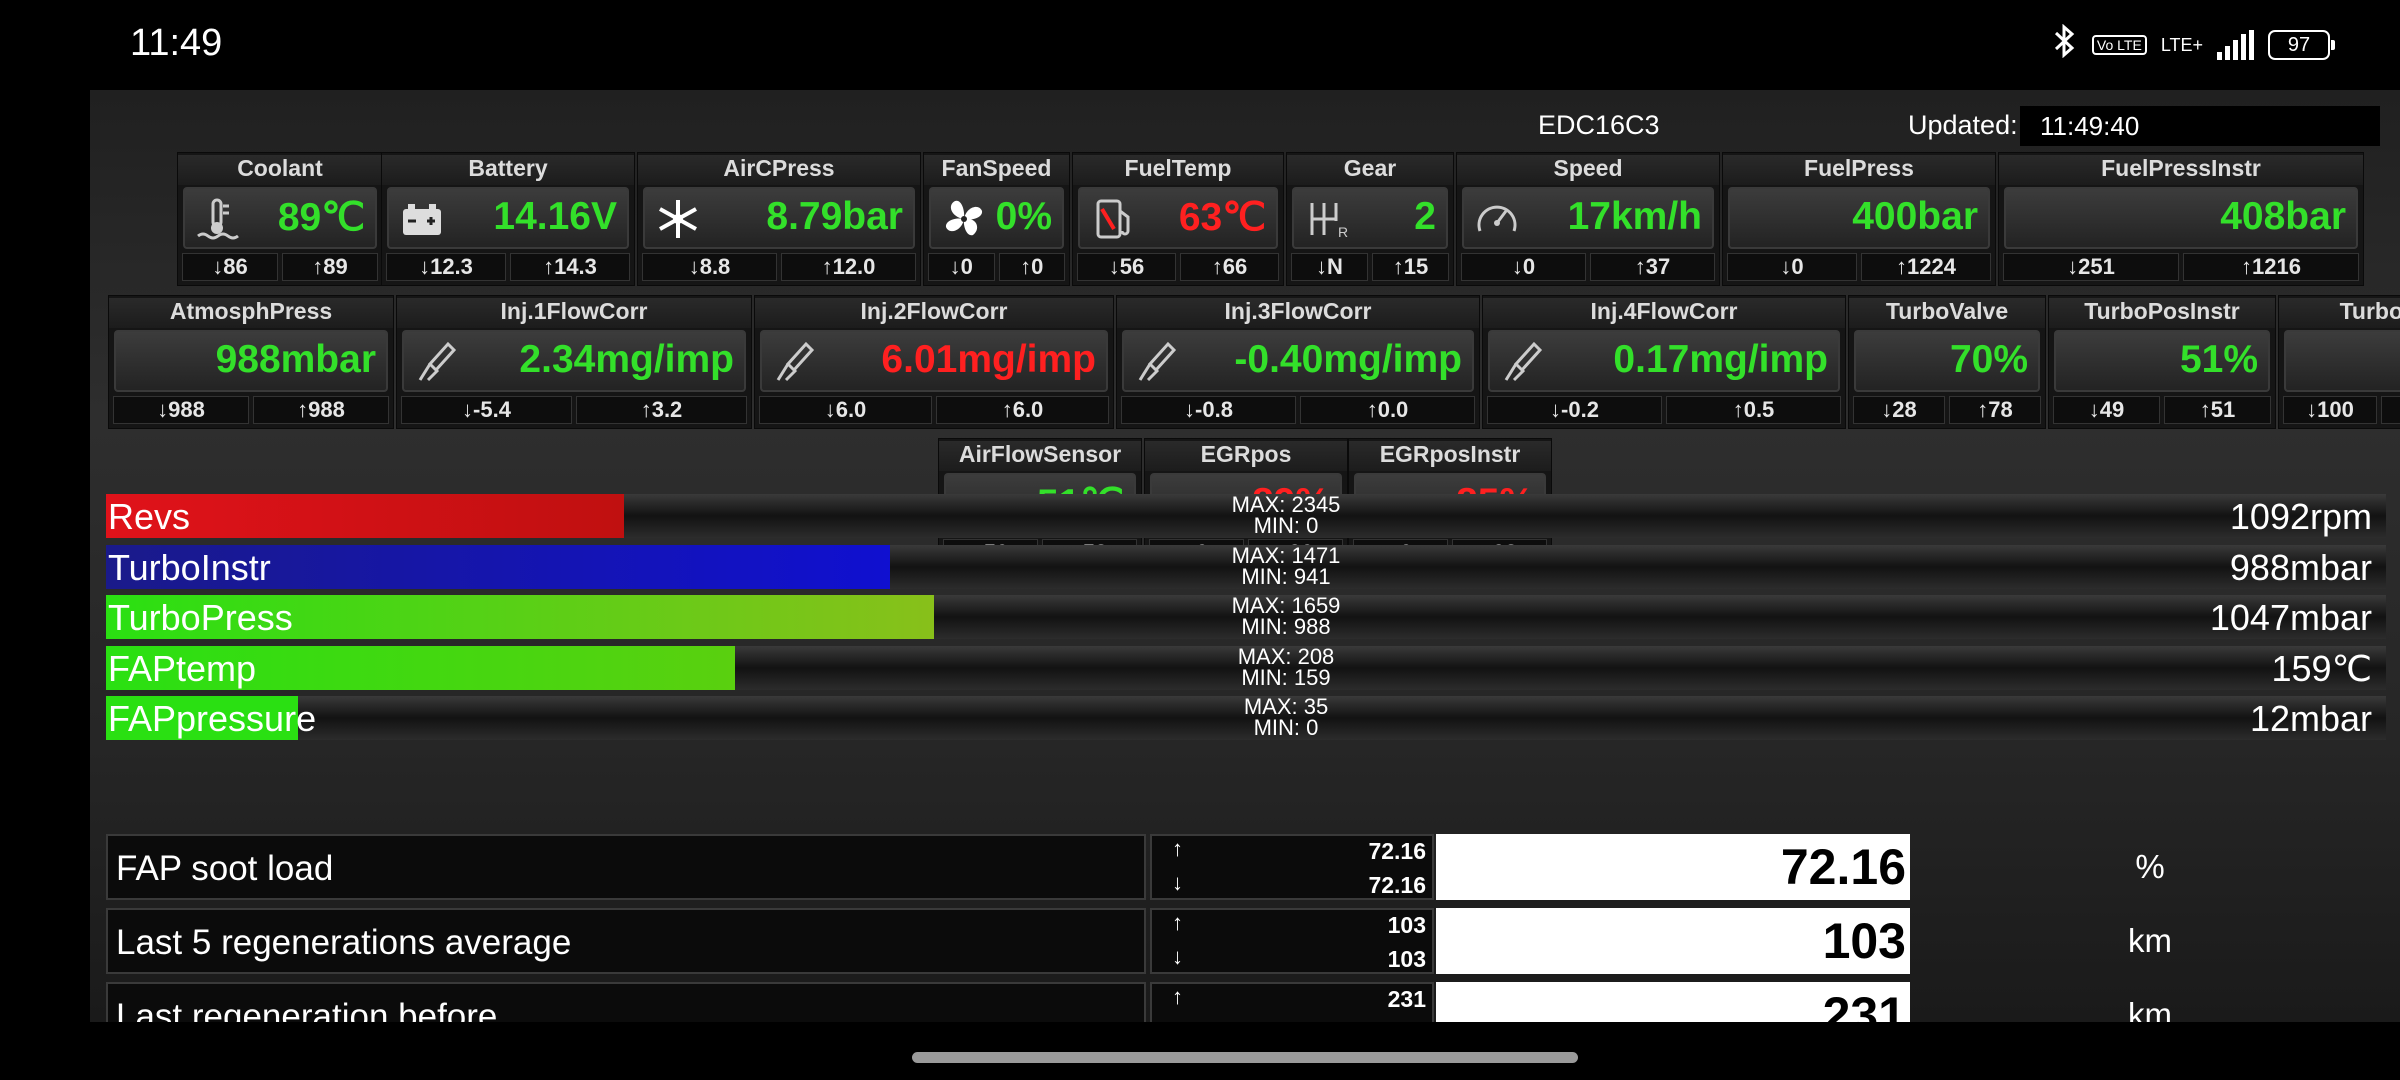  Describe the element at coordinates (1753, 410) in the screenshot. I see `gauge-max: ↑0.5` at that location.